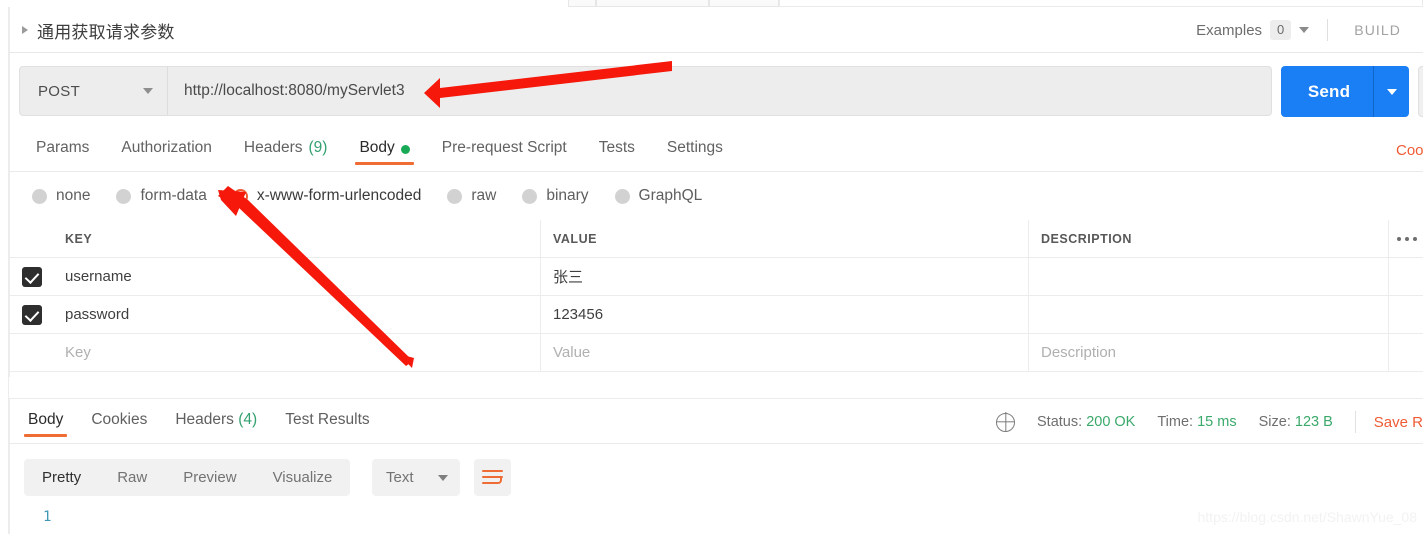 This screenshot has height=534, width=1423. Describe the element at coordinates (166, 151) in the screenshot. I see `tab-authorization: Authorization` at that location.